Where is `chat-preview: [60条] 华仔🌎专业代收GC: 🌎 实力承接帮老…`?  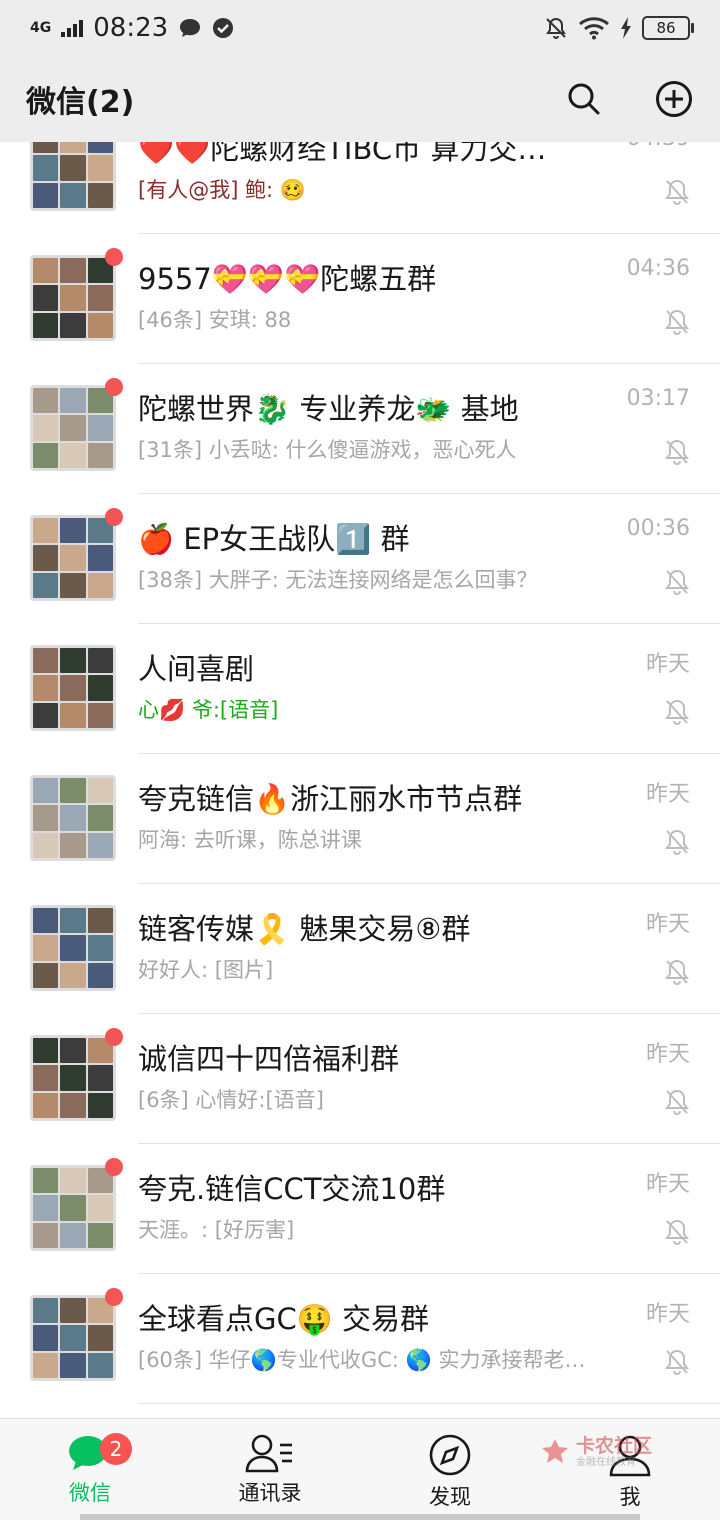
chat-preview: [60条] 华仔🌎专业代收GC: 🌎 实力承接帮老… is located at coordinates (362, 1360).